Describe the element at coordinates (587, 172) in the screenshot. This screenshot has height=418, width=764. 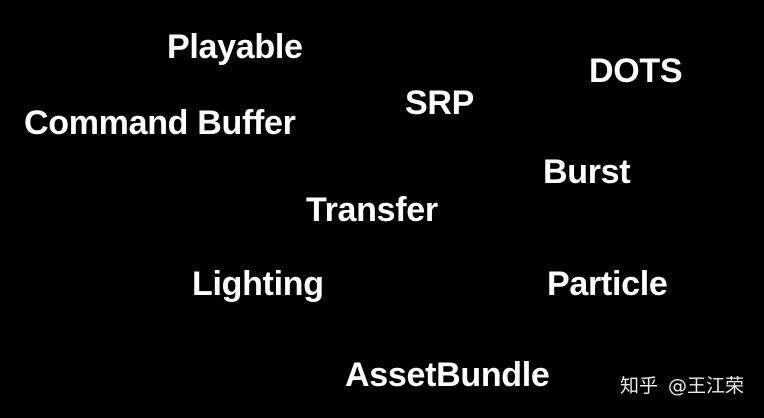
I see `term-burst: Burst` at that location.